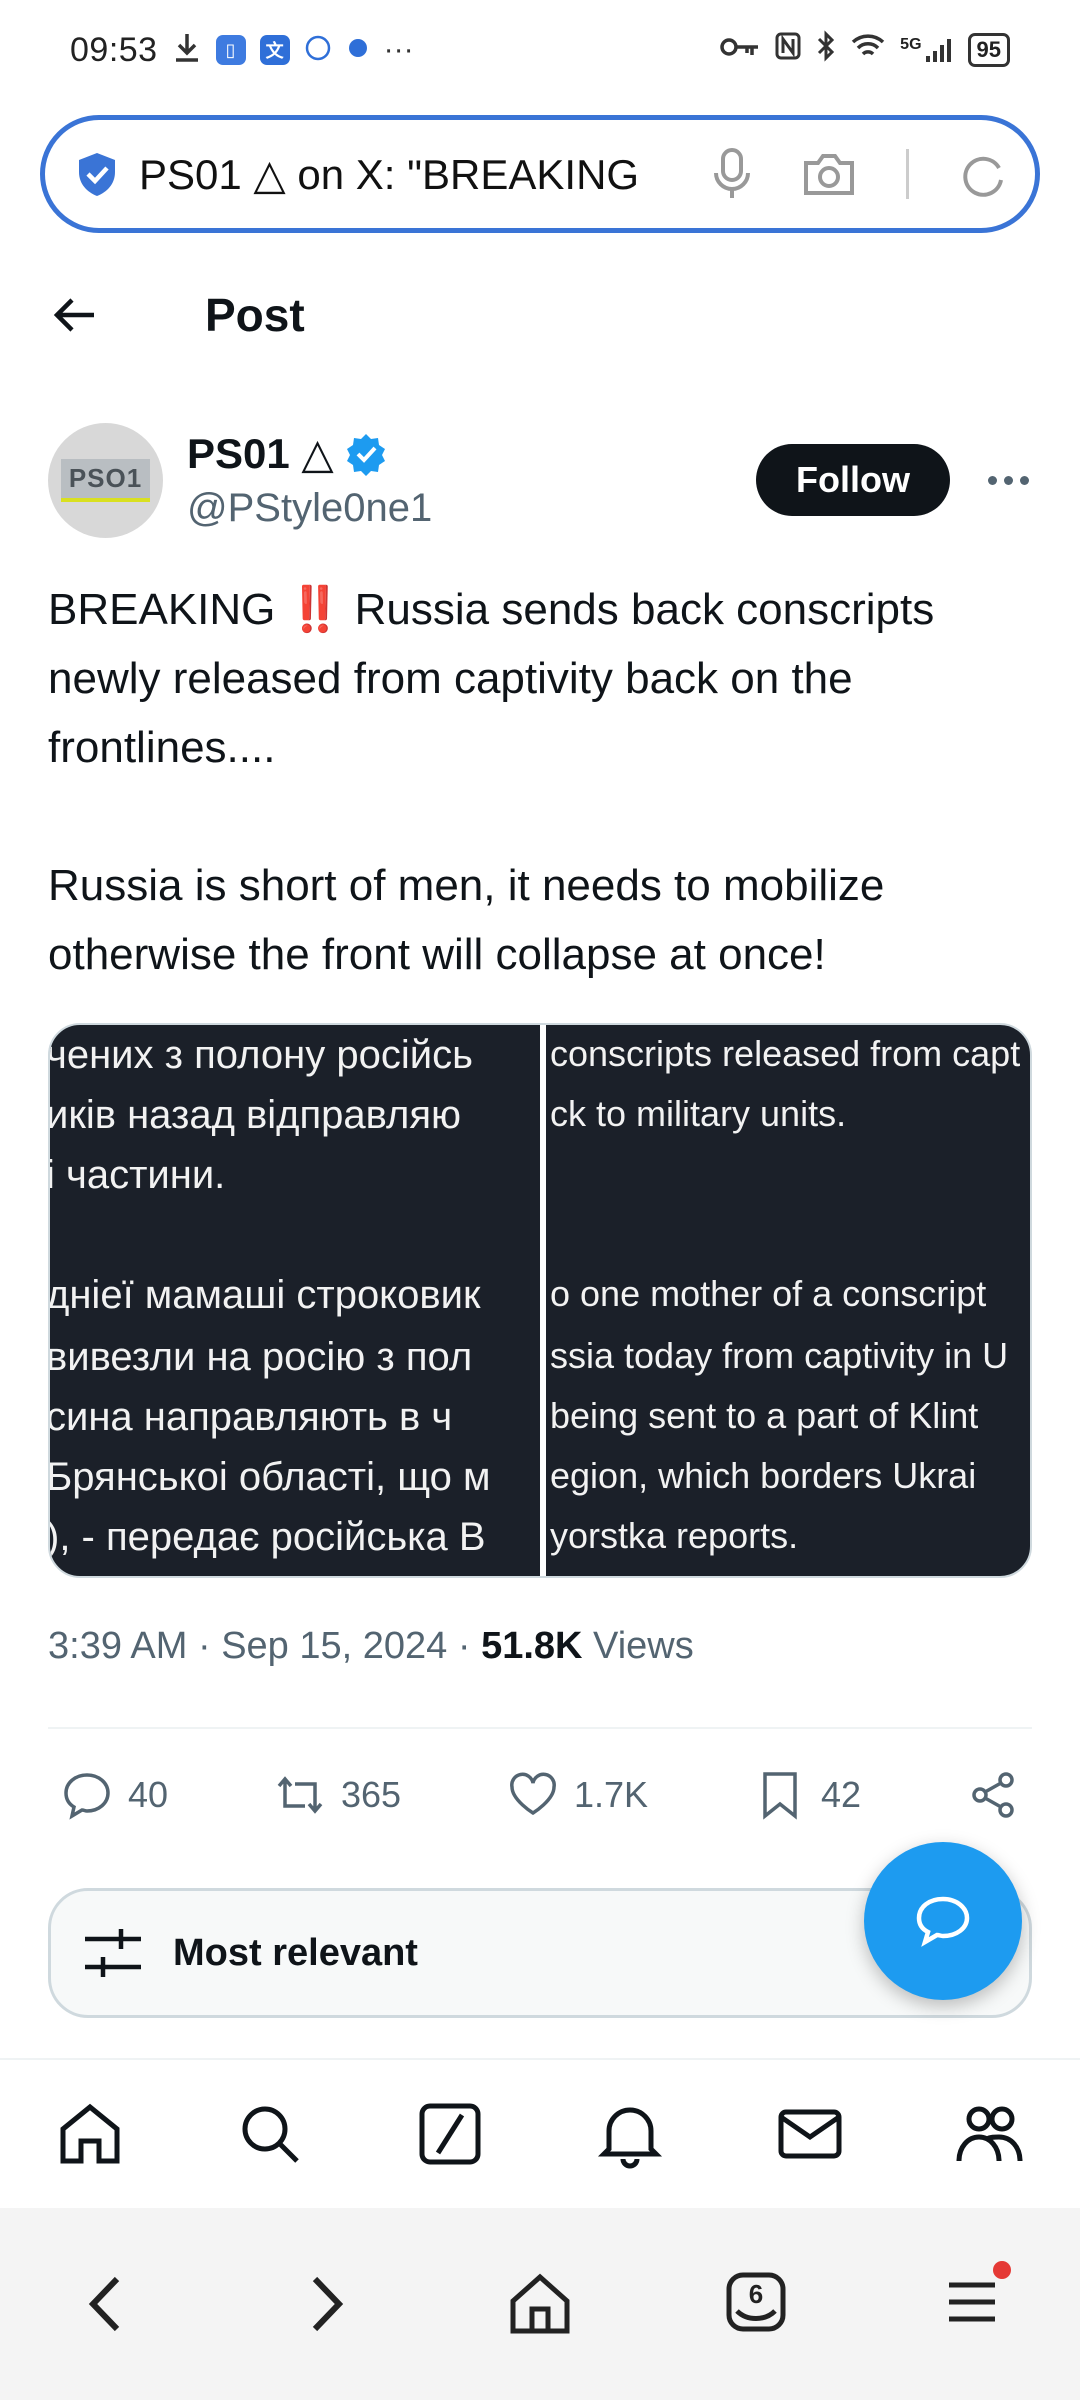  Describe the element at coordinates (108, 2304) in the screenshot. I see `browser-back-icon` at that location.